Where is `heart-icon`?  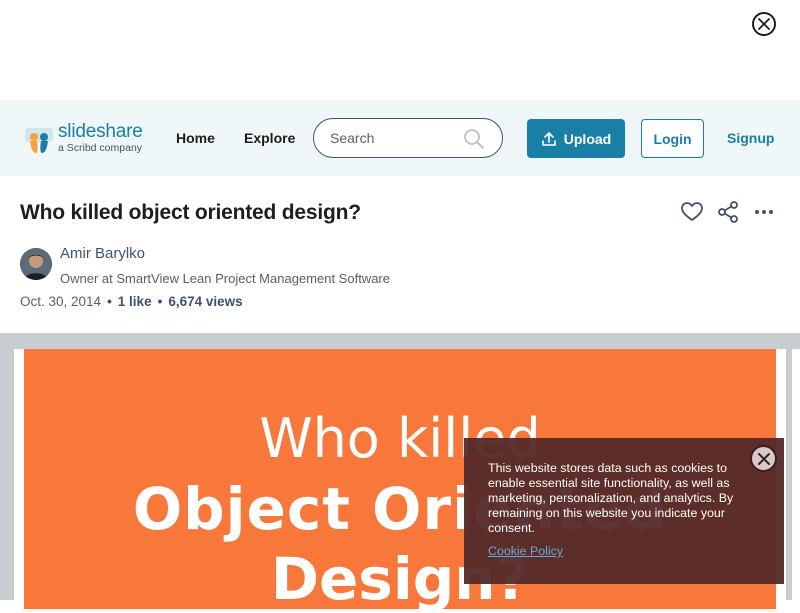 heart-icon is located at coordinates (692, 212).